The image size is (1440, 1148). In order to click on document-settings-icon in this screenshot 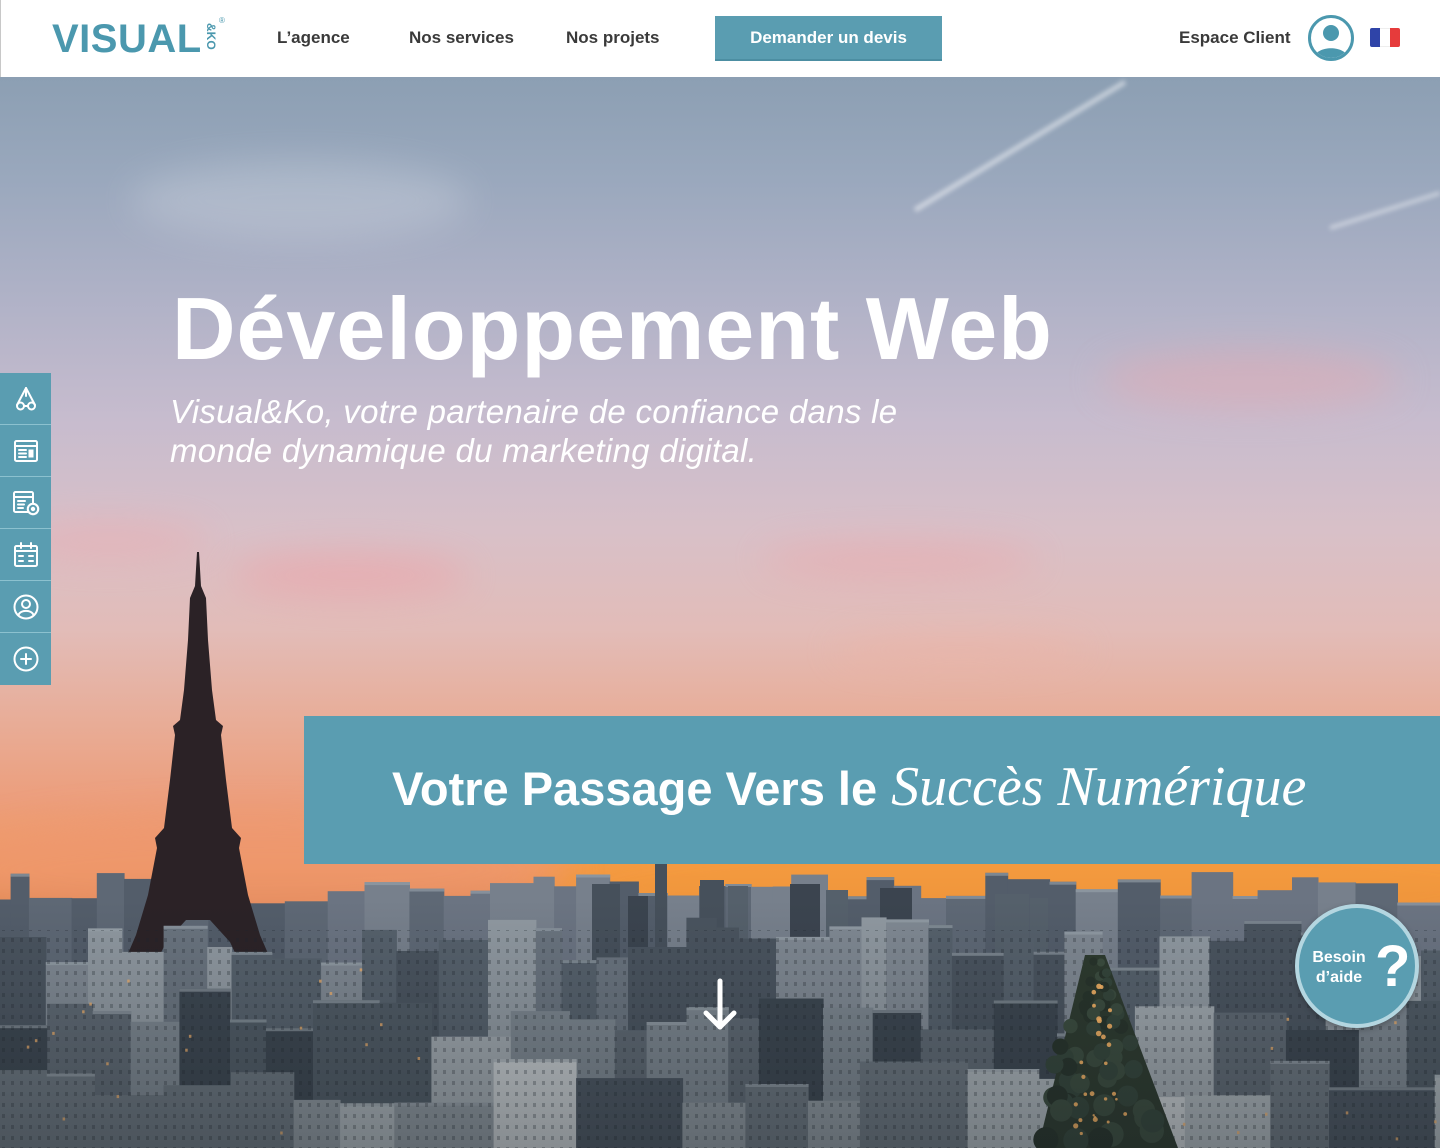, I will do `click(25, 502)`.